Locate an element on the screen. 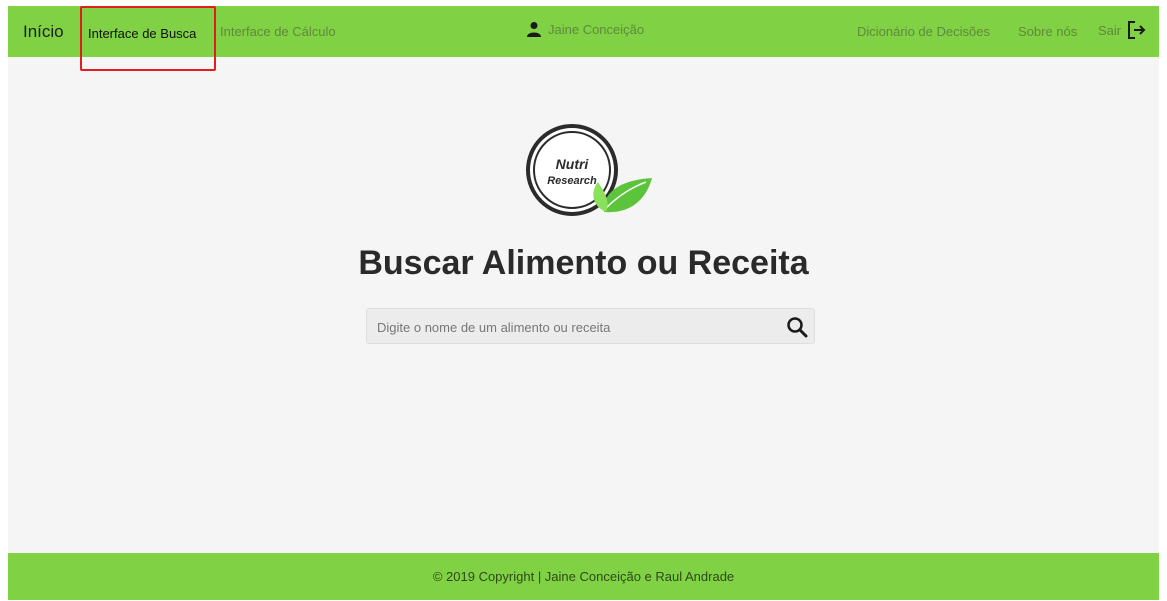 This screenshot has height=601, width=1167. search-bar is located at coordinates (590, 326).